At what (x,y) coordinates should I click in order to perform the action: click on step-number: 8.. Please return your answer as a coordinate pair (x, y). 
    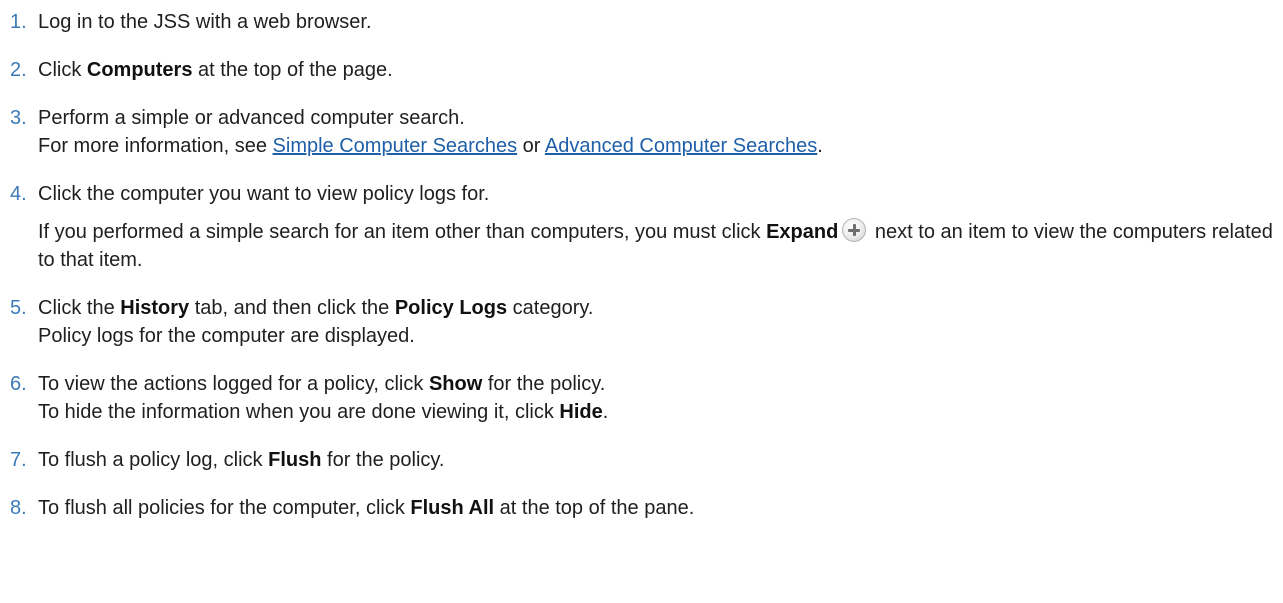
    Looking at the image, I should click on (18, 508).